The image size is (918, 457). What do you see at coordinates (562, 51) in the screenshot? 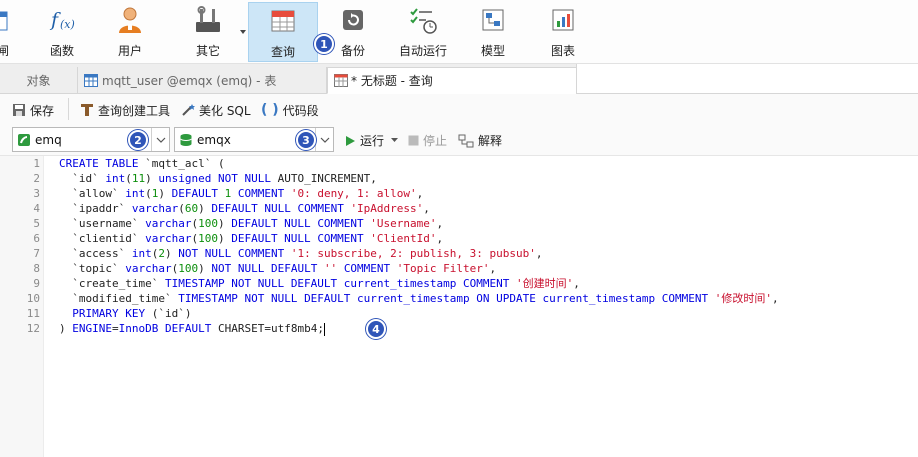
I see `ribbon-label: 图表` at bounding box center [562, 51].